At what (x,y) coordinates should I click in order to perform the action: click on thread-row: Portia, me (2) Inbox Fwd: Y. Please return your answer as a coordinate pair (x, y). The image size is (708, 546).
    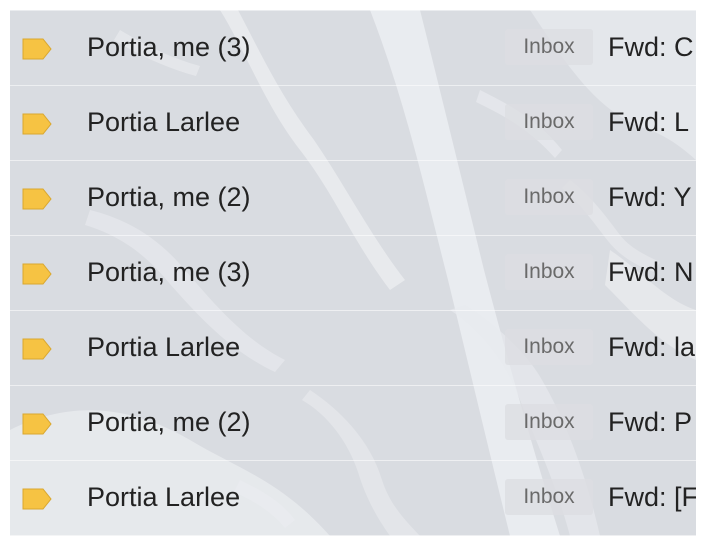
    Looking at the image, I should click on (353, 198).